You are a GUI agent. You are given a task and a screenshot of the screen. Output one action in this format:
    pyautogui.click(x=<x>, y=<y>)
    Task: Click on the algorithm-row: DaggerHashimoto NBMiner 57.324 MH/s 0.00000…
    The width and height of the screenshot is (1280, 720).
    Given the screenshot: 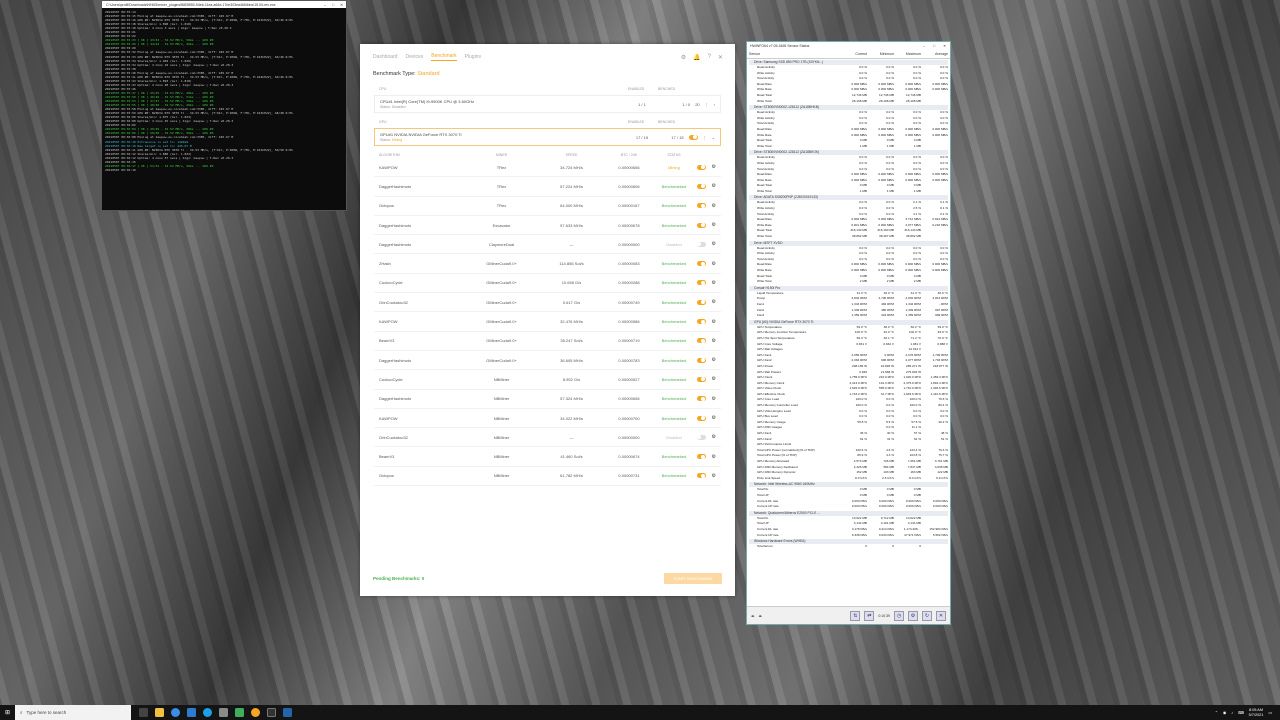 What is the action you would take?
    pyautogui.click(x=547, y=399)
    